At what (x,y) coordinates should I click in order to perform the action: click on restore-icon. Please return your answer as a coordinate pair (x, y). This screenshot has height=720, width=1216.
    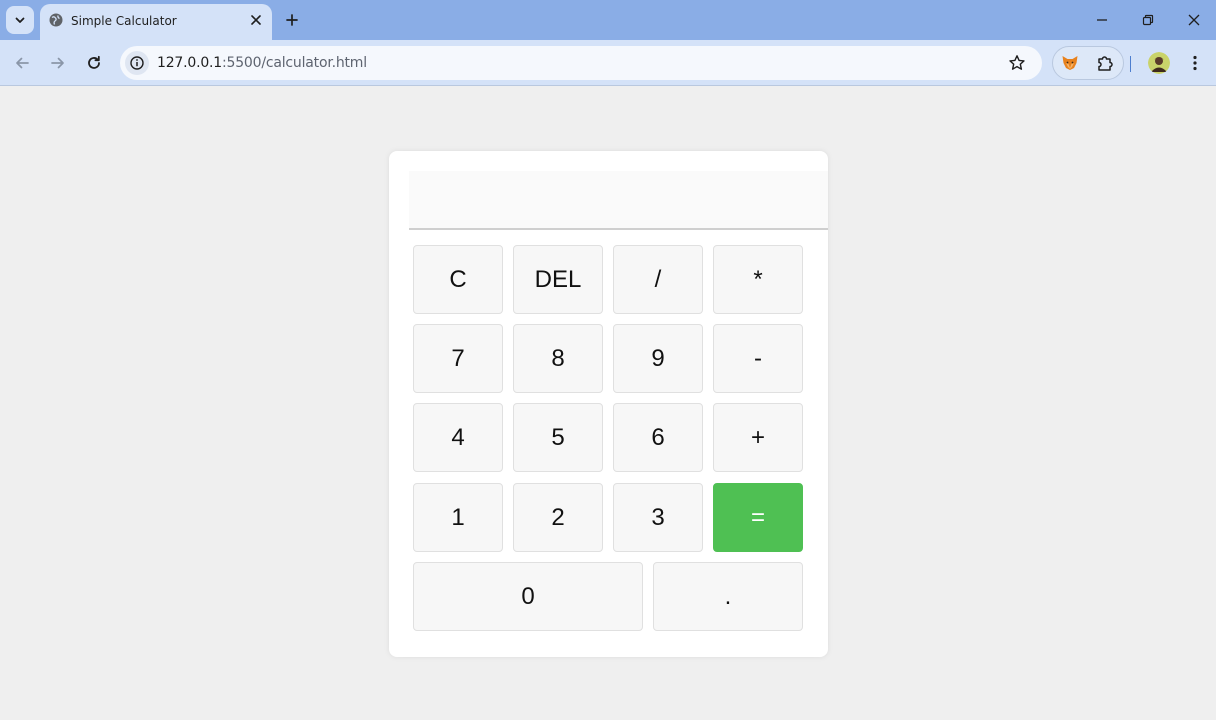
    Looking at the image, I should click on (1148, 20).